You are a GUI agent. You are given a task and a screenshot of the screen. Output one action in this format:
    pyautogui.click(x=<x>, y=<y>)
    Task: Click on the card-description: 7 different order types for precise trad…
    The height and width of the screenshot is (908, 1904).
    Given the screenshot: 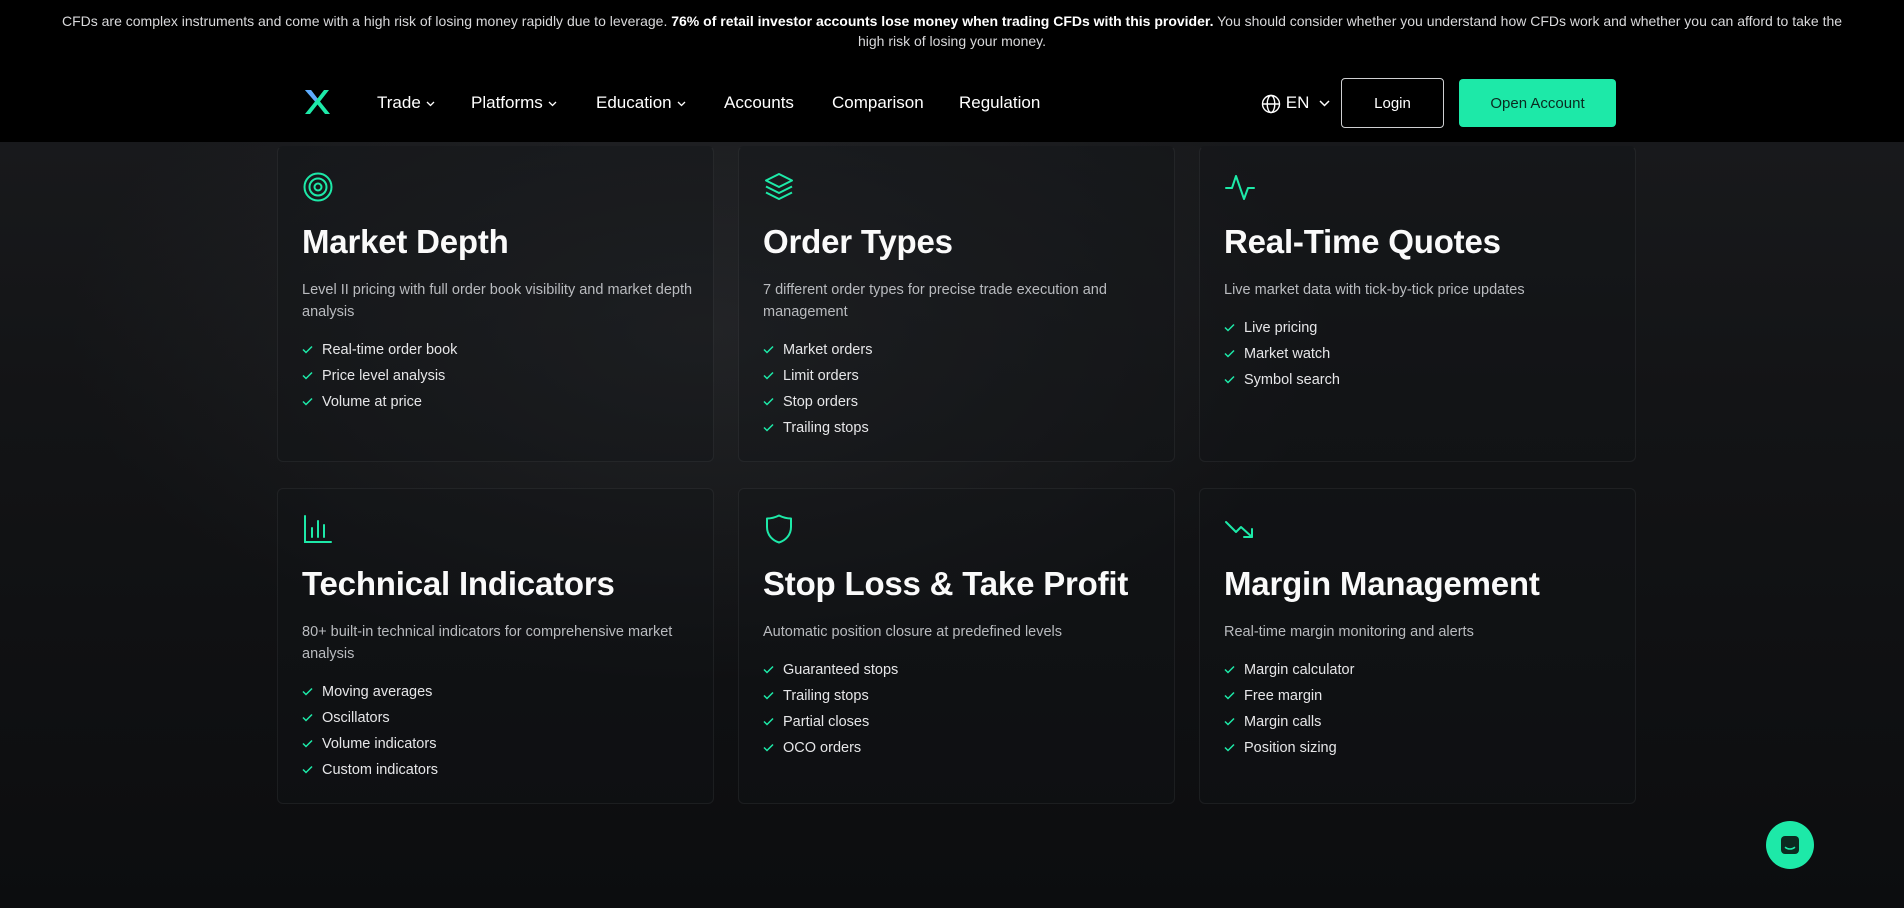 What is the action you would take?
    pyautogui.click(x=935, y=301)
    